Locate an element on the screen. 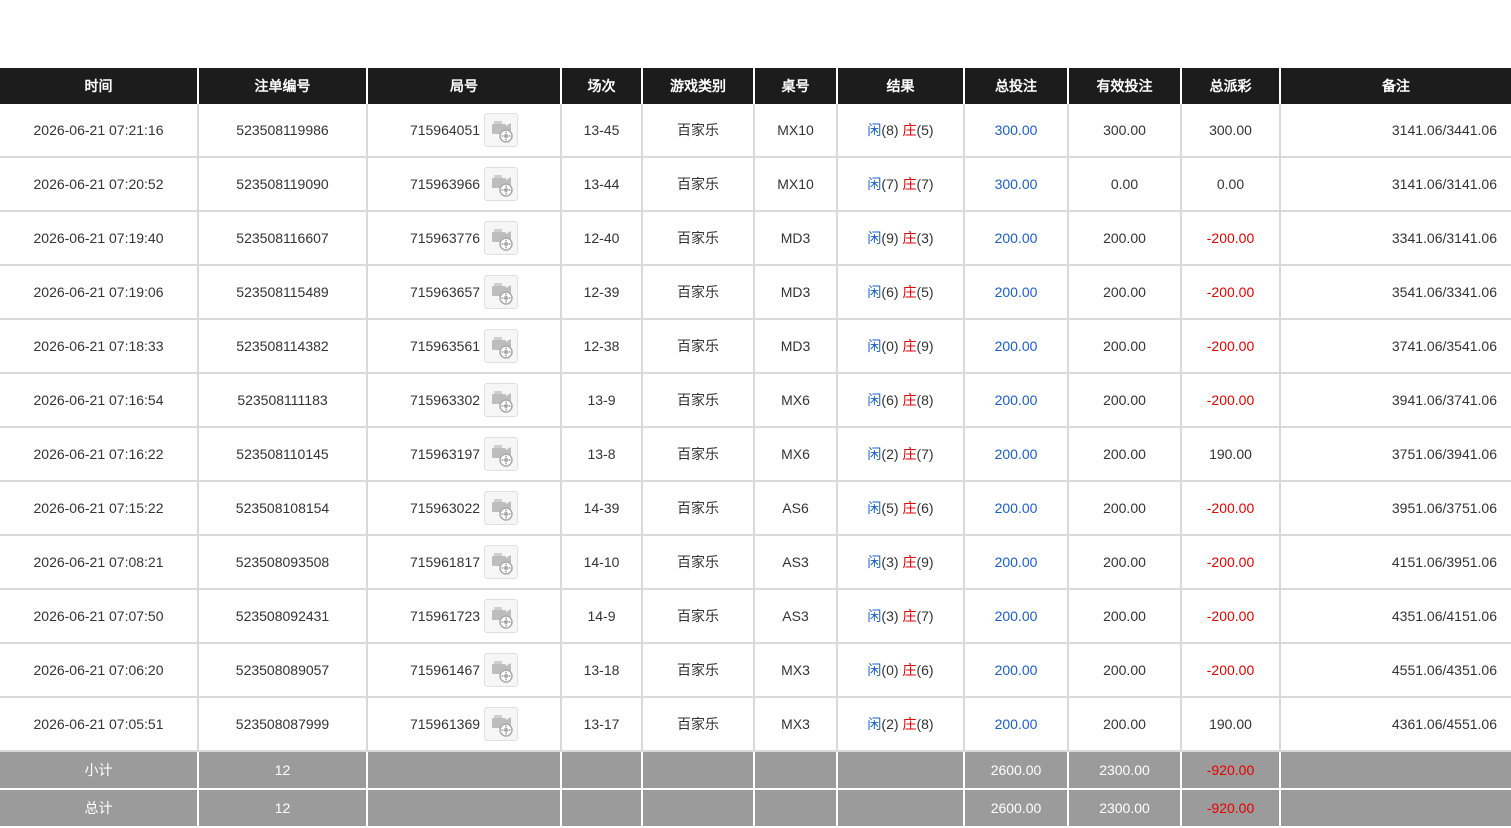 The width and height of the screenshot is (1511, 828). round-number: 715961467 is located at coordinates (445, 670).